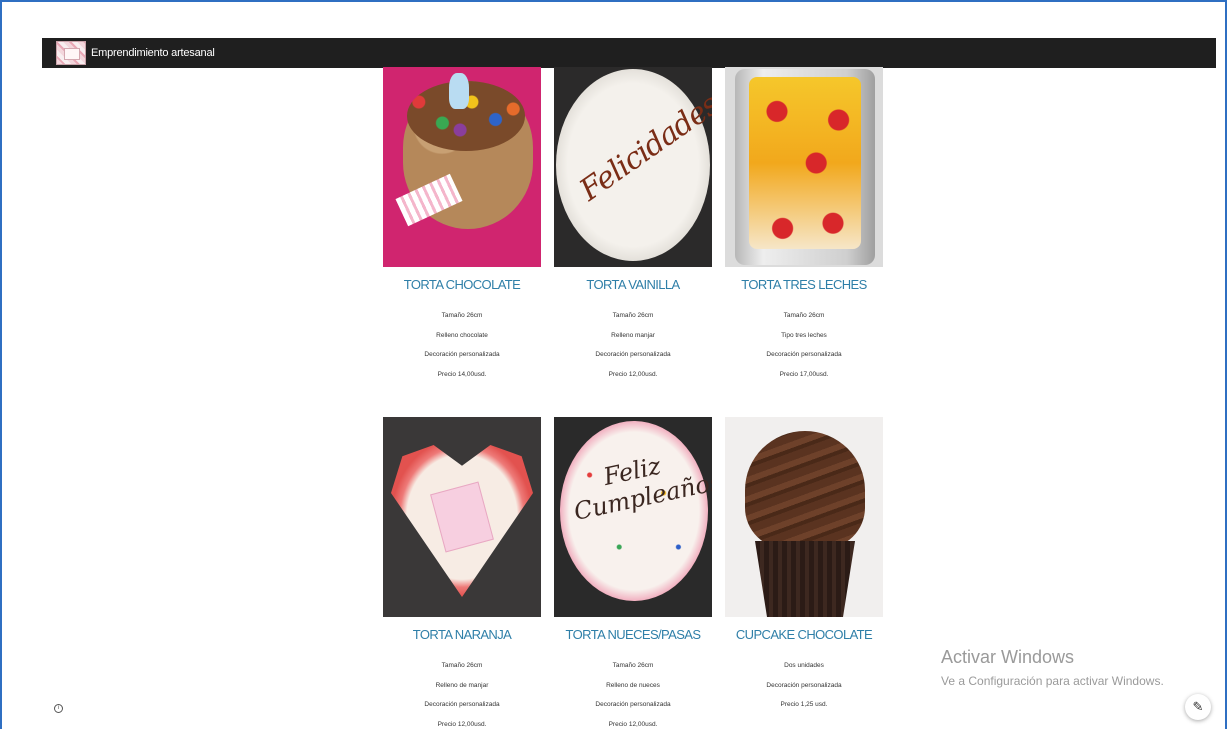 This screenshot has height=729, width=1227. I want to click on product-quantity: Dos unidades, so click(804, 665).